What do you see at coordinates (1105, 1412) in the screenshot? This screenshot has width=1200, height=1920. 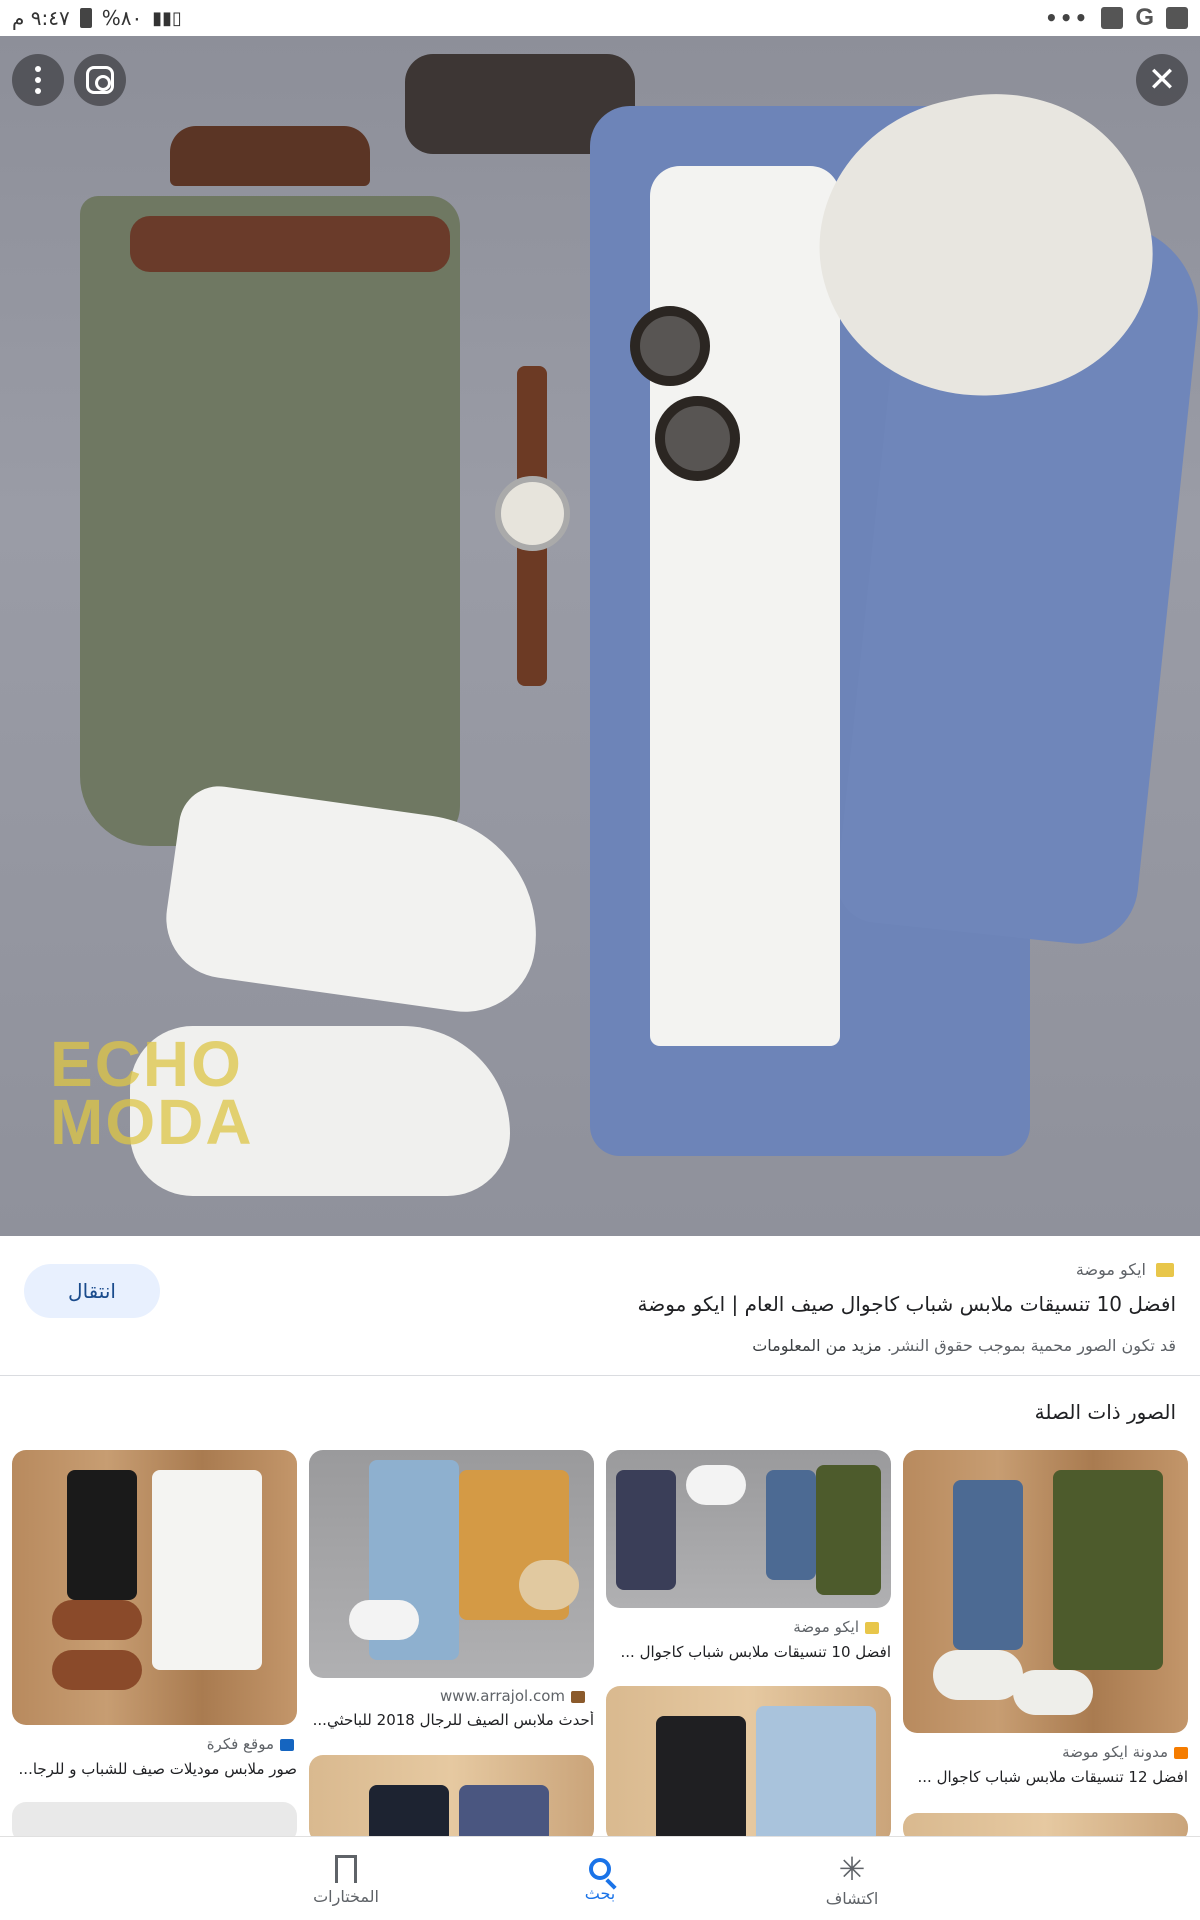 I see `related-images-header: الصور ذات الصلة` at bounding box center [1105, 1412].